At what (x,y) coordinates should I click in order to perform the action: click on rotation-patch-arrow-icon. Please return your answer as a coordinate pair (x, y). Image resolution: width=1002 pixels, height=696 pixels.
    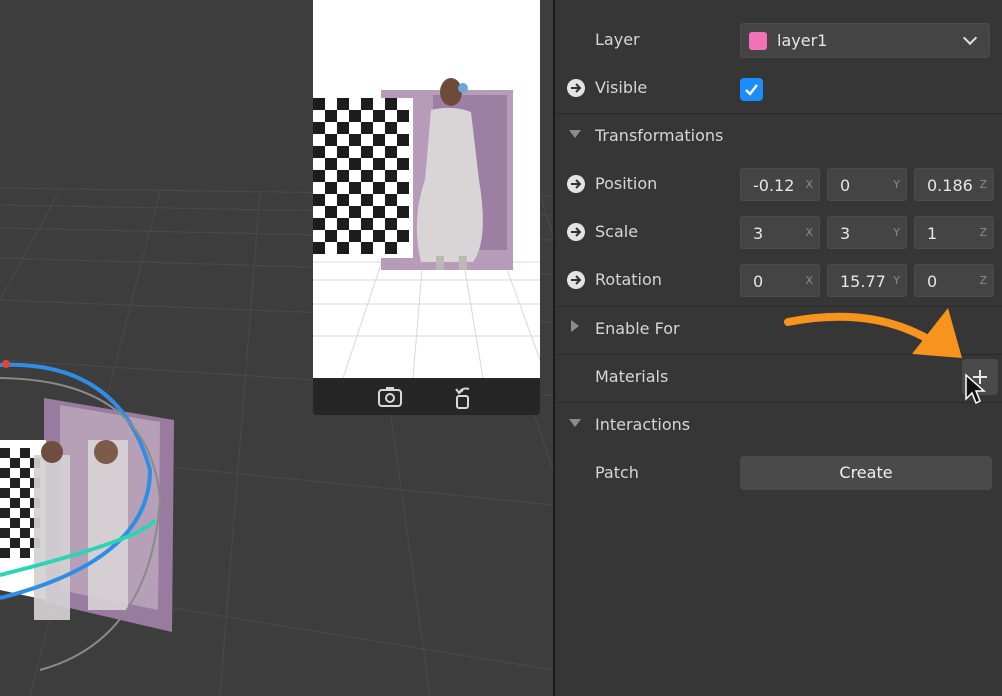
    Looking at the image, I should click on (576, 280).